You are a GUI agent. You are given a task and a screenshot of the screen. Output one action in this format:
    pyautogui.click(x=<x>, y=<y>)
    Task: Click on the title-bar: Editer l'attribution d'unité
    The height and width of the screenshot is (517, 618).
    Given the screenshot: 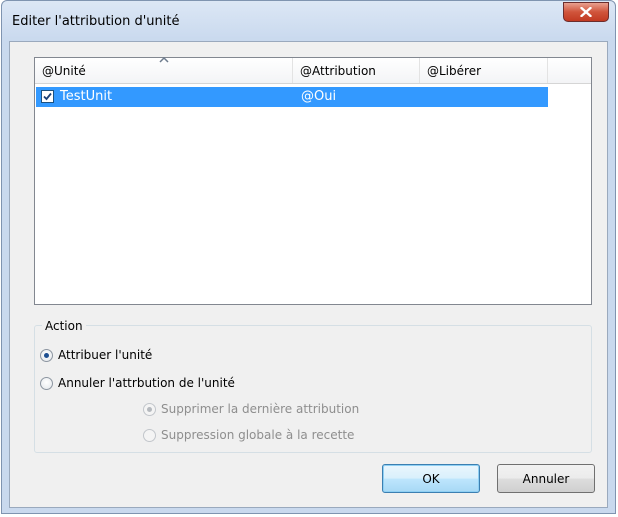 What is the action you would take?
    pyautogui.click(x=308, y=21)
    